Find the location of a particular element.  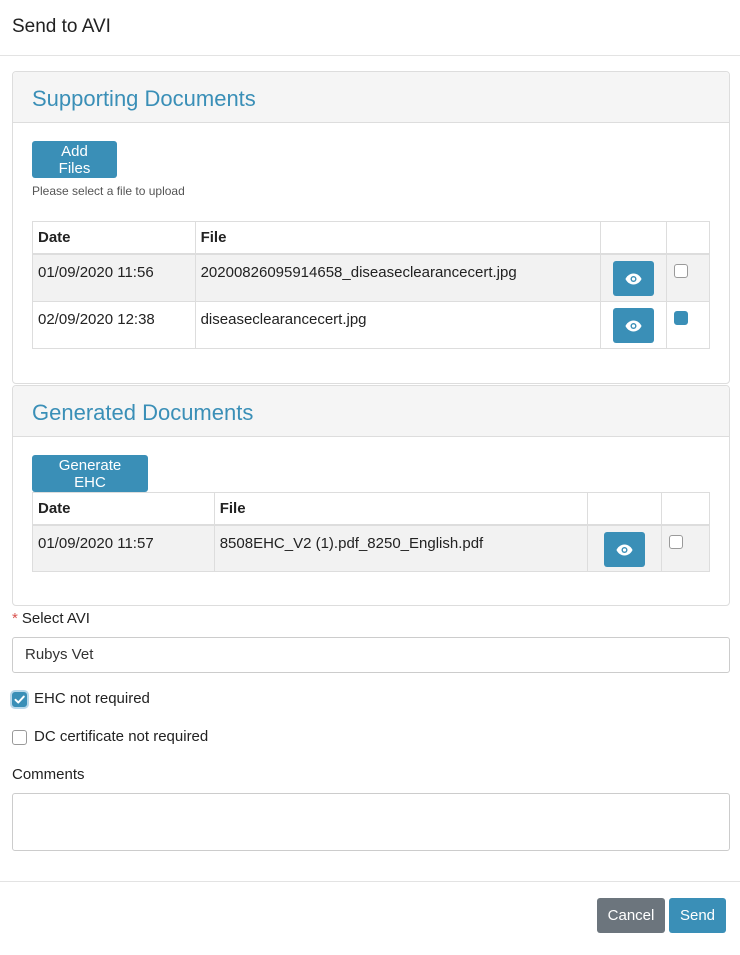

modal-footer: Cancel Send is located at coordinates (370, 918).